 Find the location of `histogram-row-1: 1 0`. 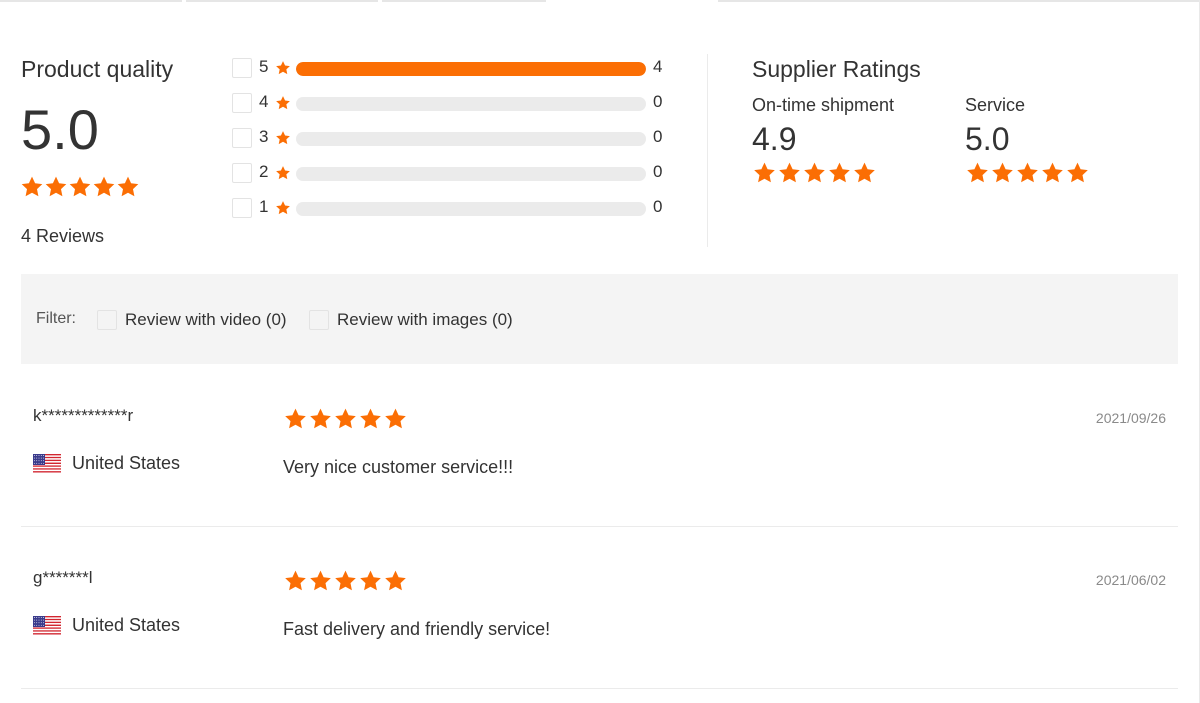

histogram-row-1: 1 0 is located at coordinates (452, 207).